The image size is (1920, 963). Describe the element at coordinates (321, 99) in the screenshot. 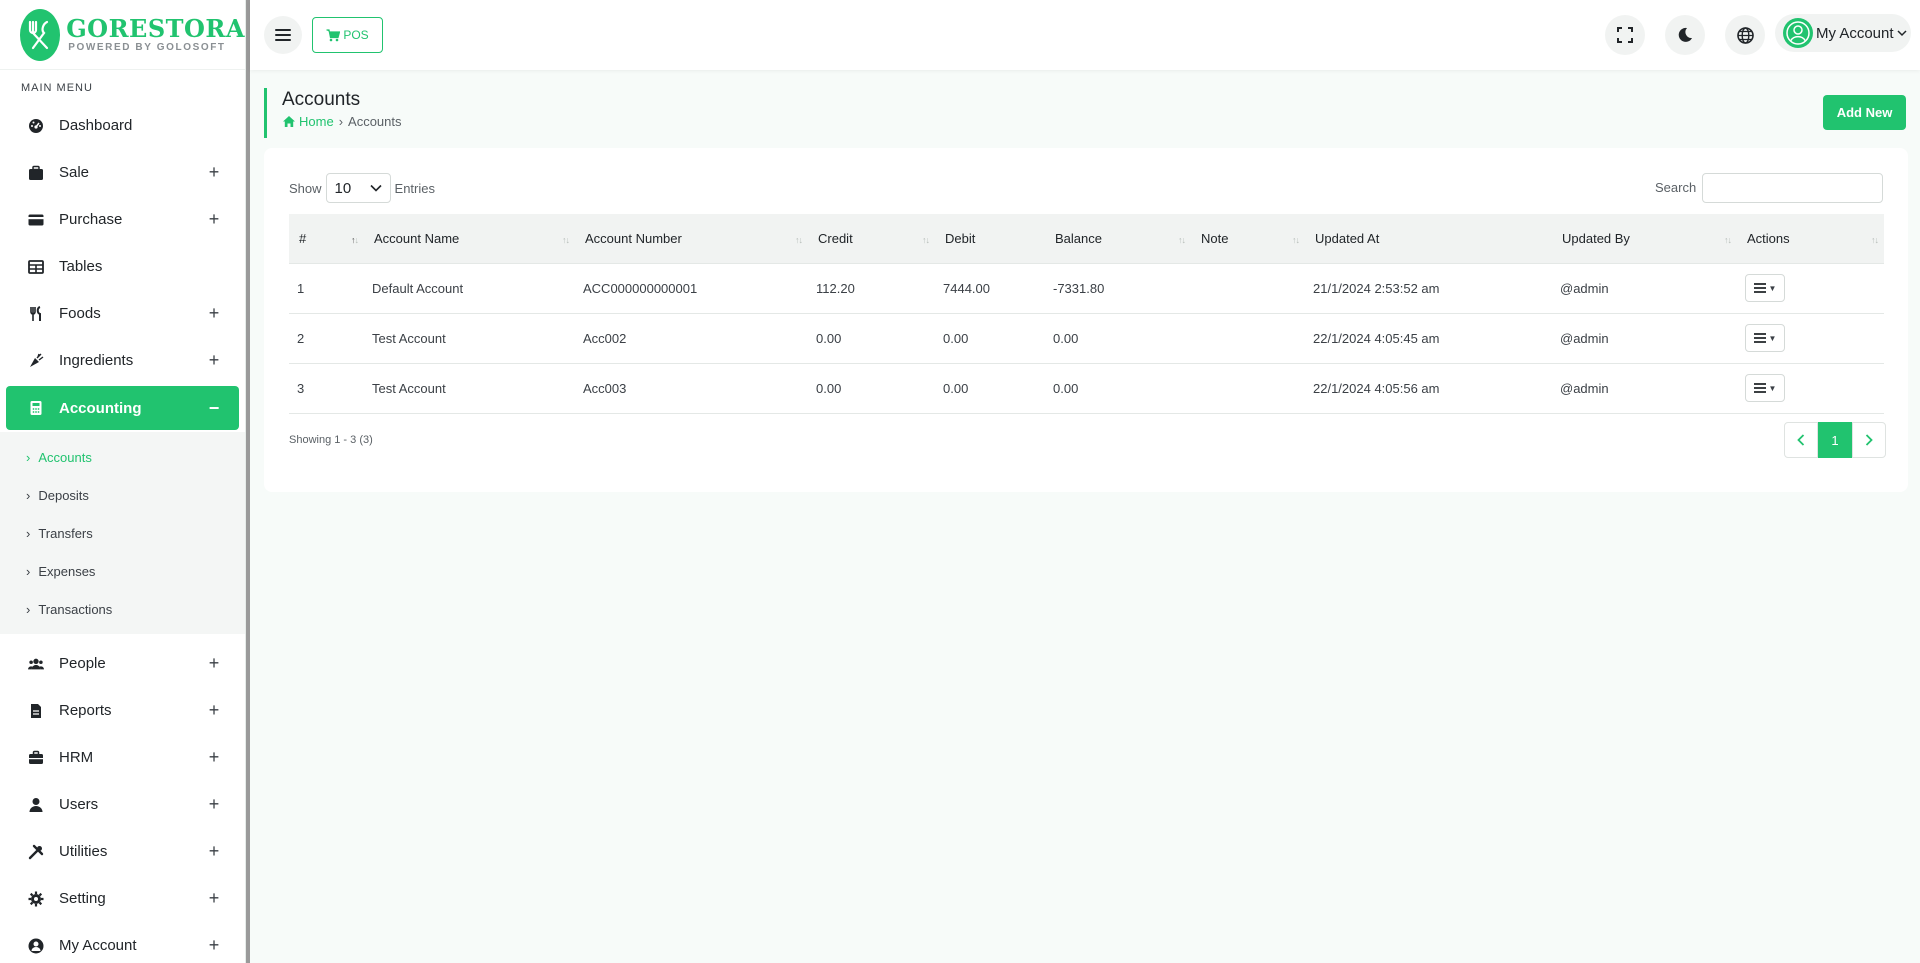

I see `page-title: Accounts` at that location.